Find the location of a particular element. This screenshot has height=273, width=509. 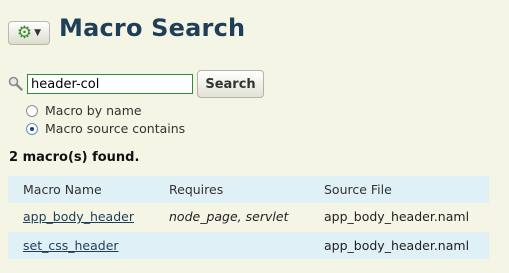

page-title: Macro Search is located at coordinates (152, 28).